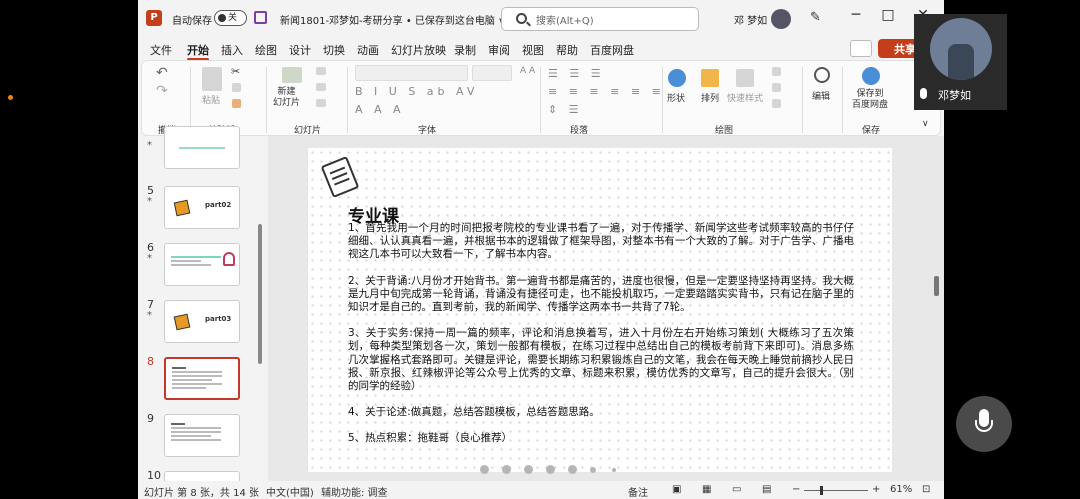 This screenshot has width=1080, height=499. Describe the element at coordinates (230, 18) in the screenshot. I see `autosave-toggle: 关` at that location.